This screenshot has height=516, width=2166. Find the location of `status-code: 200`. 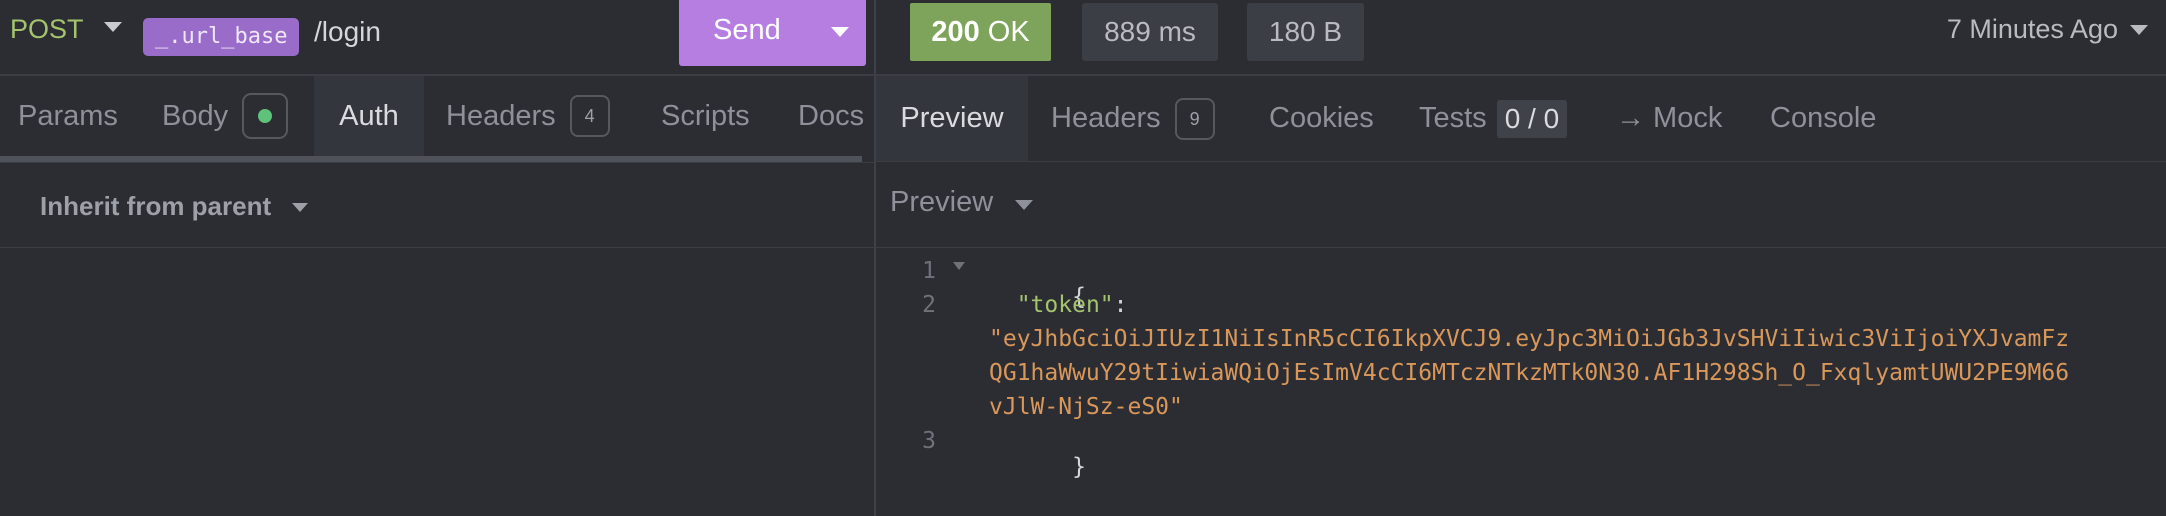

status-code: 200 is located at coordinates (955, 32).